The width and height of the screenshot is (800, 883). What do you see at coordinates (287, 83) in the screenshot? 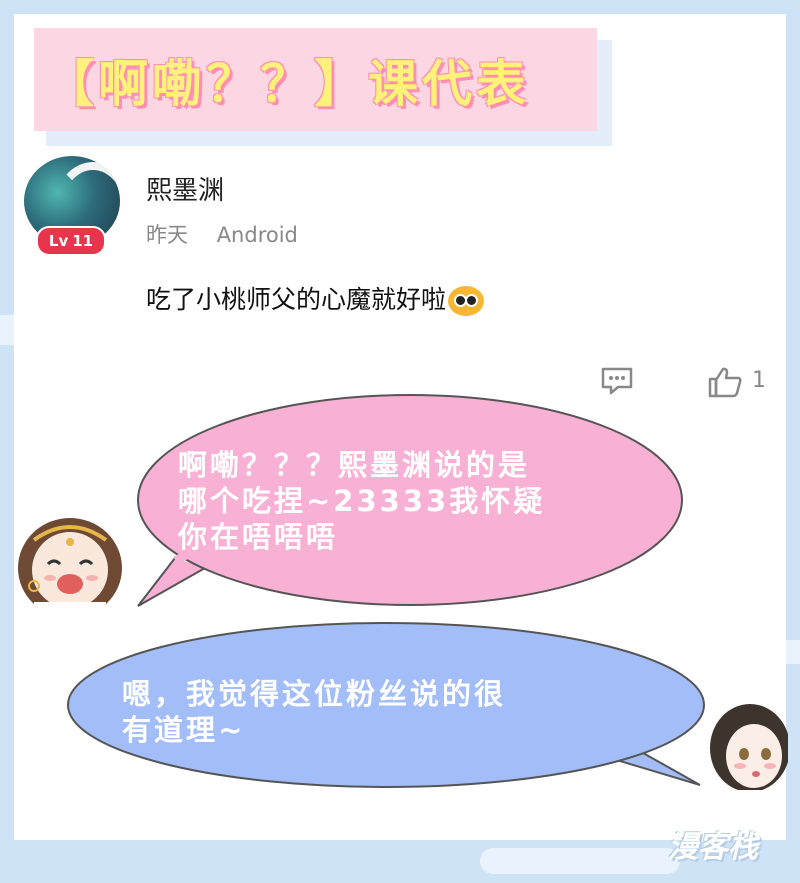
I see `banner-title: 【啊嘞？？】课代表` at bounding box center [287, 83].